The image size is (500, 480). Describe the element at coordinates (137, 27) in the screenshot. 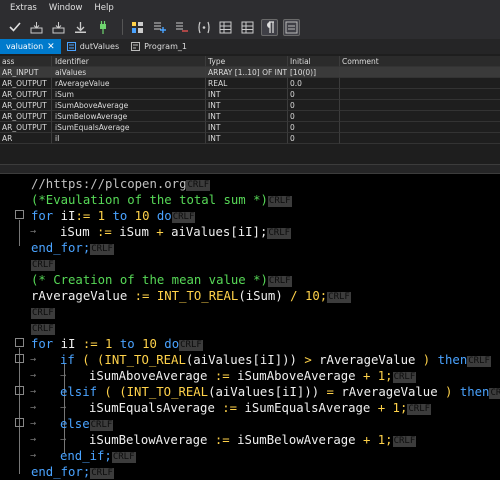

I see `grid-icon` at that location.